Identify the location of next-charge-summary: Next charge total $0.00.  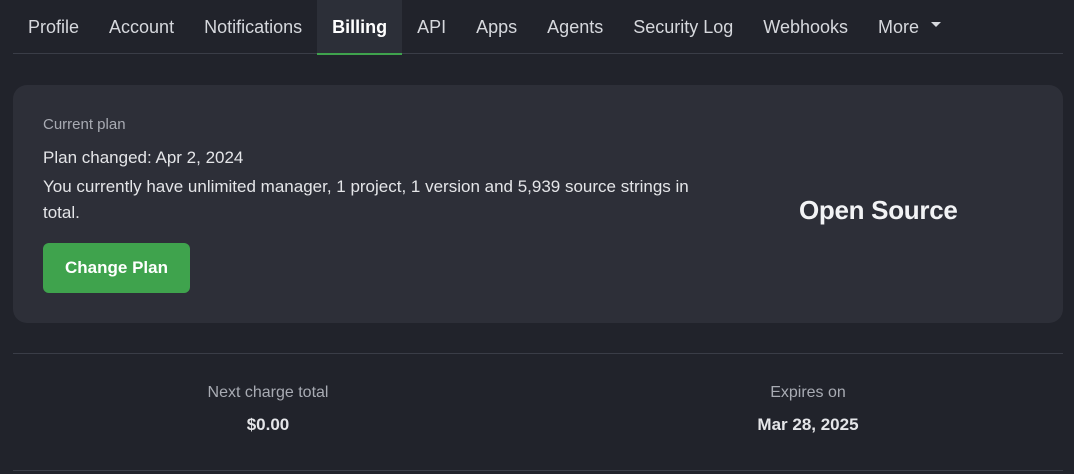
(268, 409).